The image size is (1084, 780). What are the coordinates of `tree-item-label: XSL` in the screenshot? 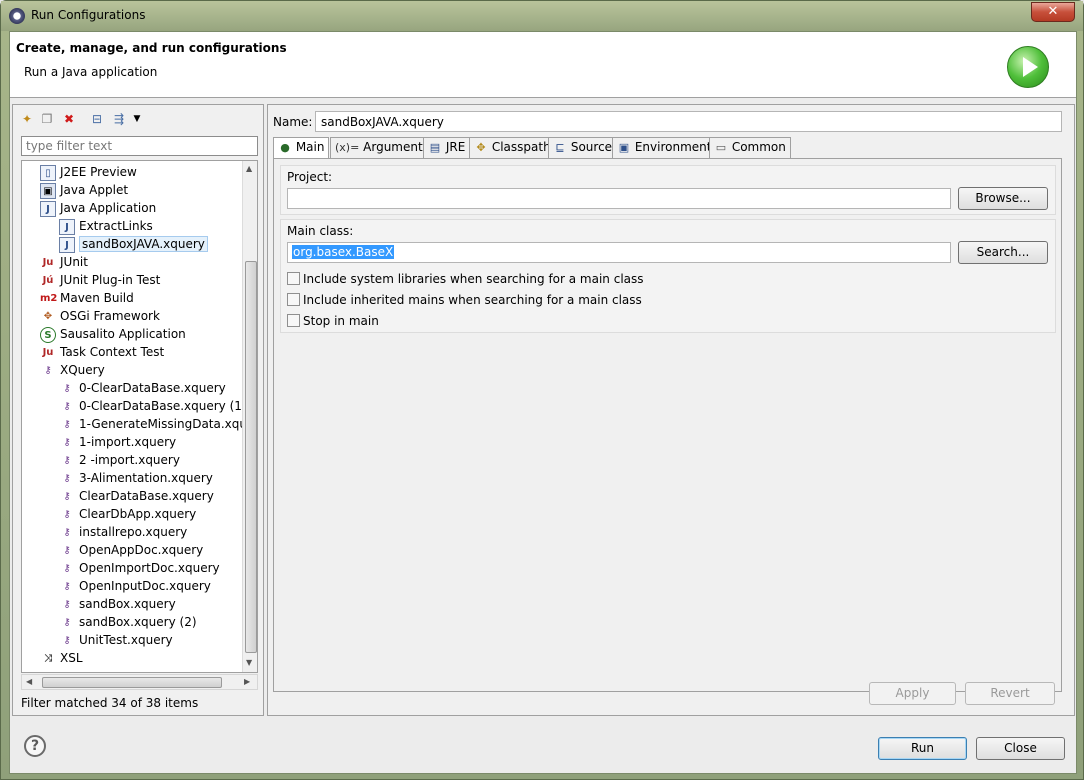 It's located at (71, 658).